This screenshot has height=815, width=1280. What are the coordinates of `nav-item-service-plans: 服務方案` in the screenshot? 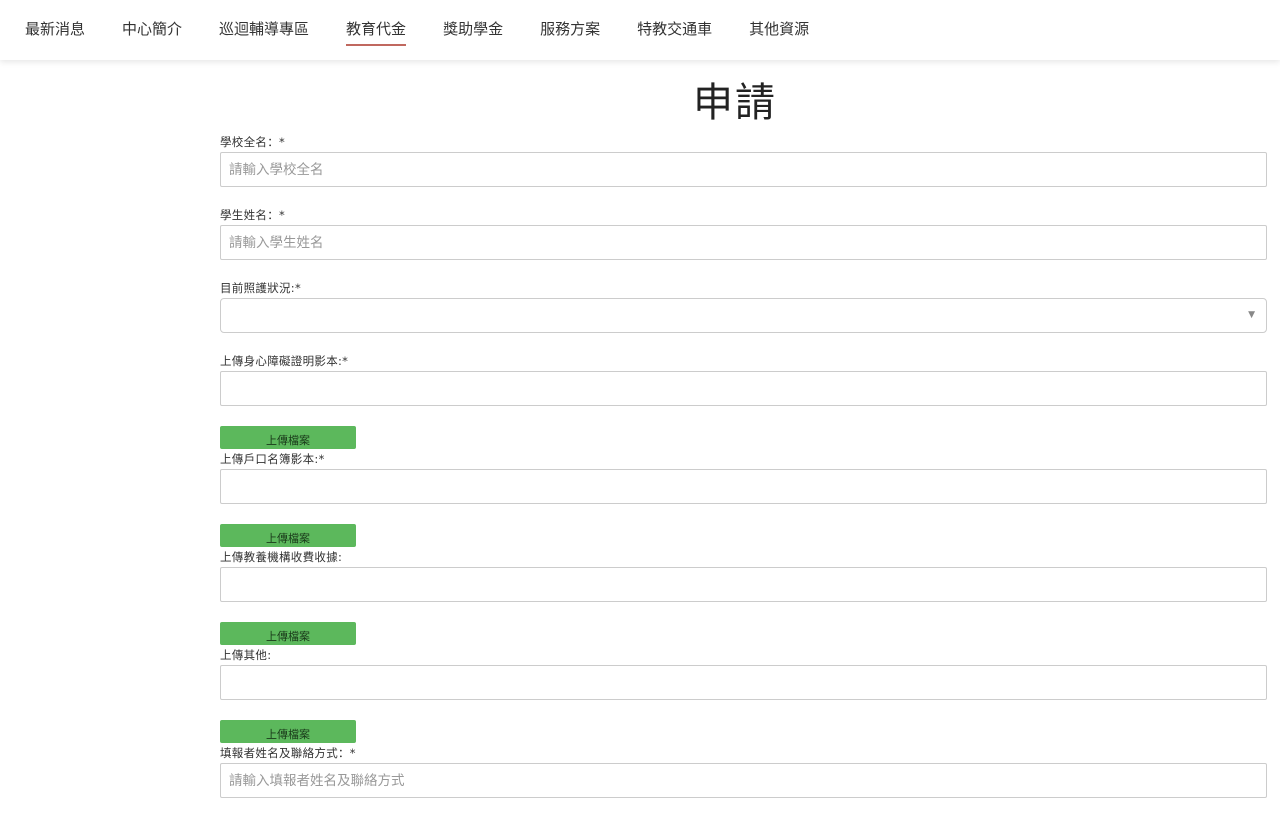 It's located at (570, 24).